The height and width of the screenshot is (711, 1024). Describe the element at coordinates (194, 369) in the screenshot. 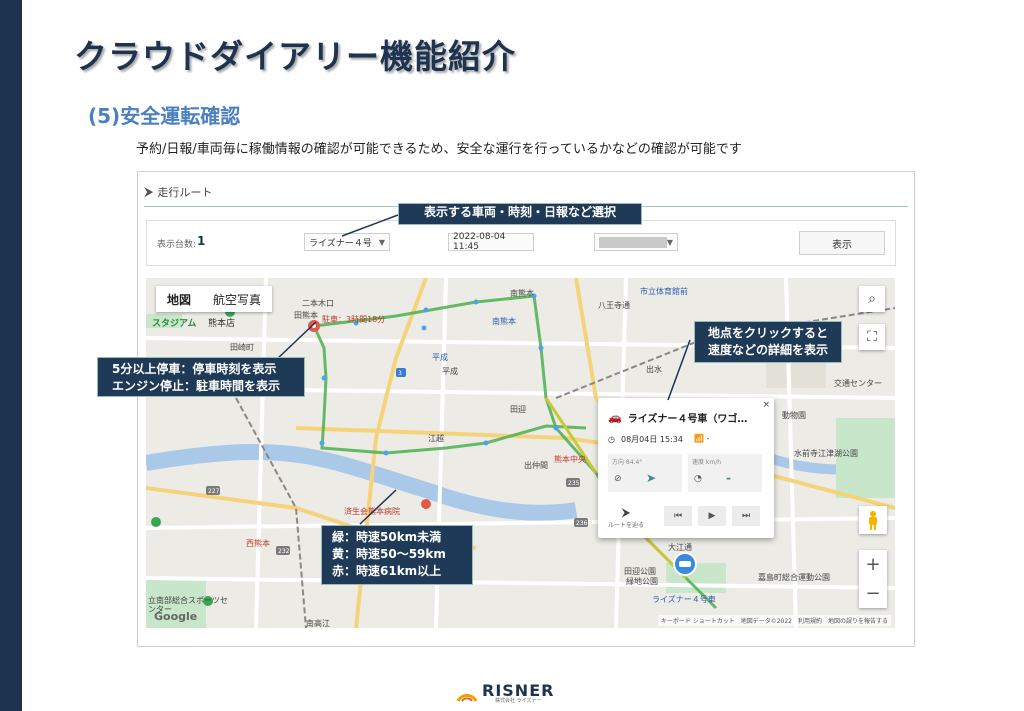

I see `callout-stop-line1: 5分以上停車：停車時刻を表示` at that location.